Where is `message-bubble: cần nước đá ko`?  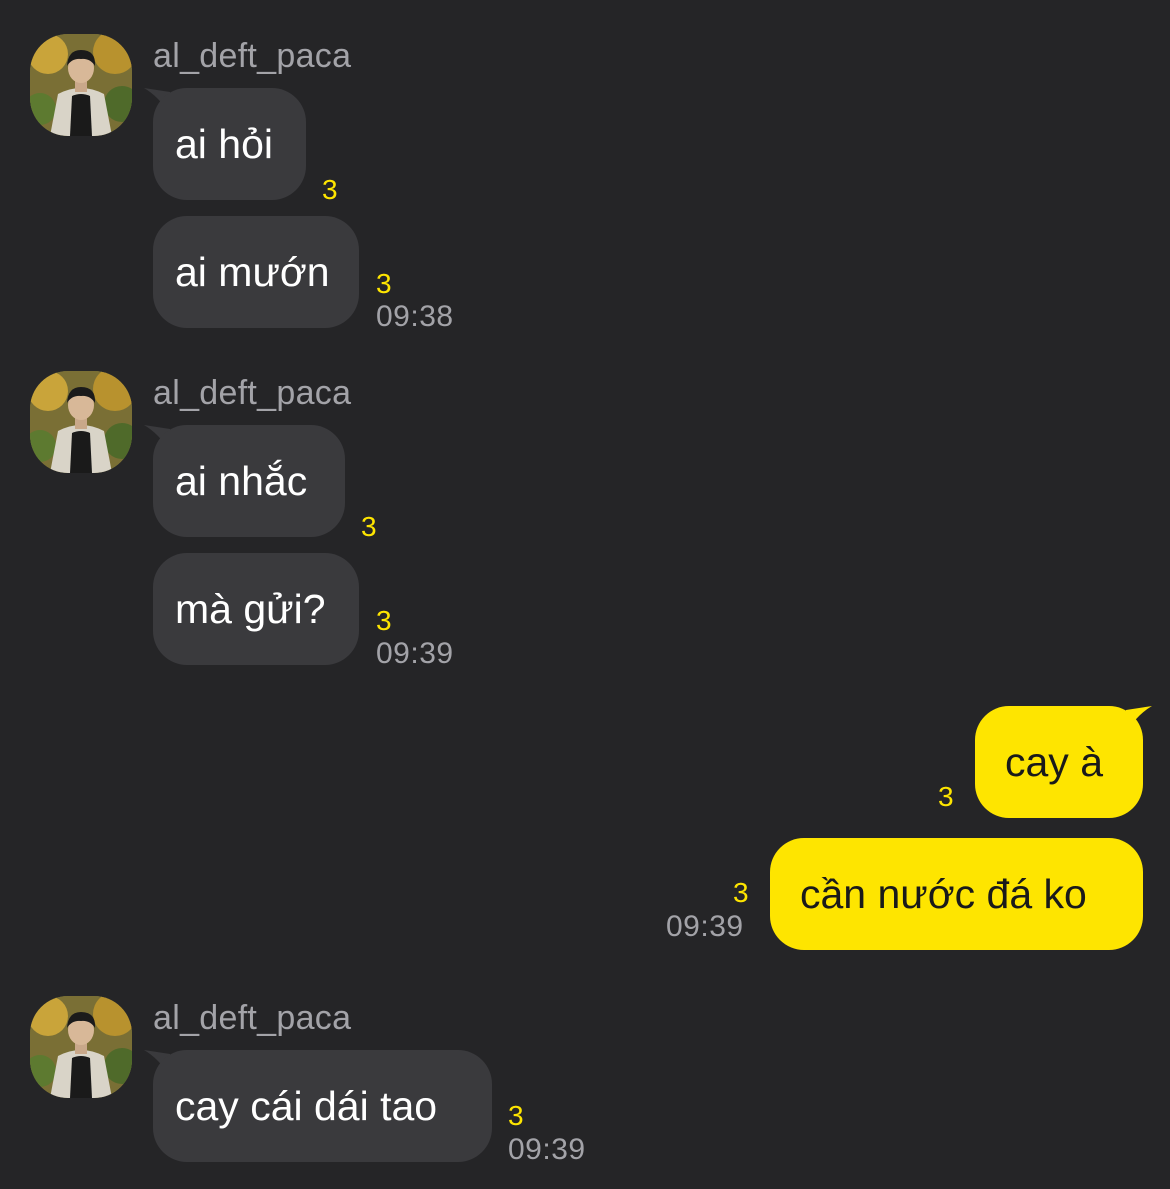 message-bubble: cần nước đá ko is located at coordinates (956, 894).